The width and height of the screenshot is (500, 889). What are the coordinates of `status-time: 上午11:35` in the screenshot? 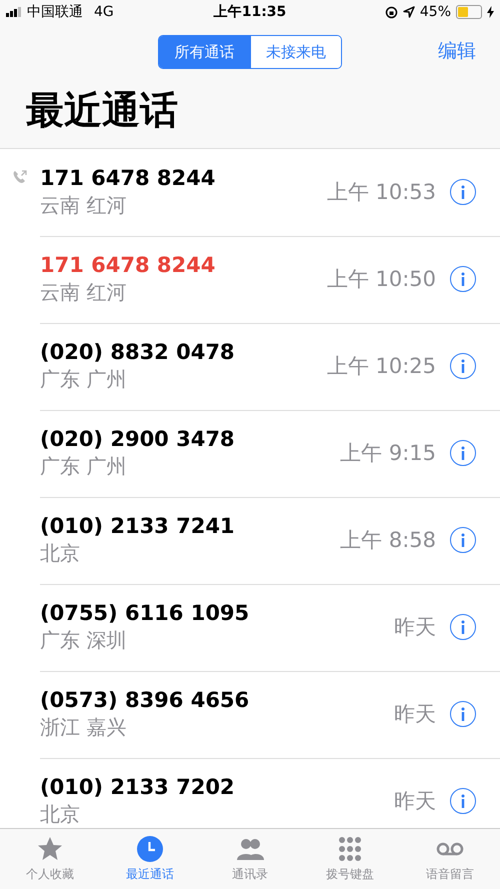 It's located at (250, 12).